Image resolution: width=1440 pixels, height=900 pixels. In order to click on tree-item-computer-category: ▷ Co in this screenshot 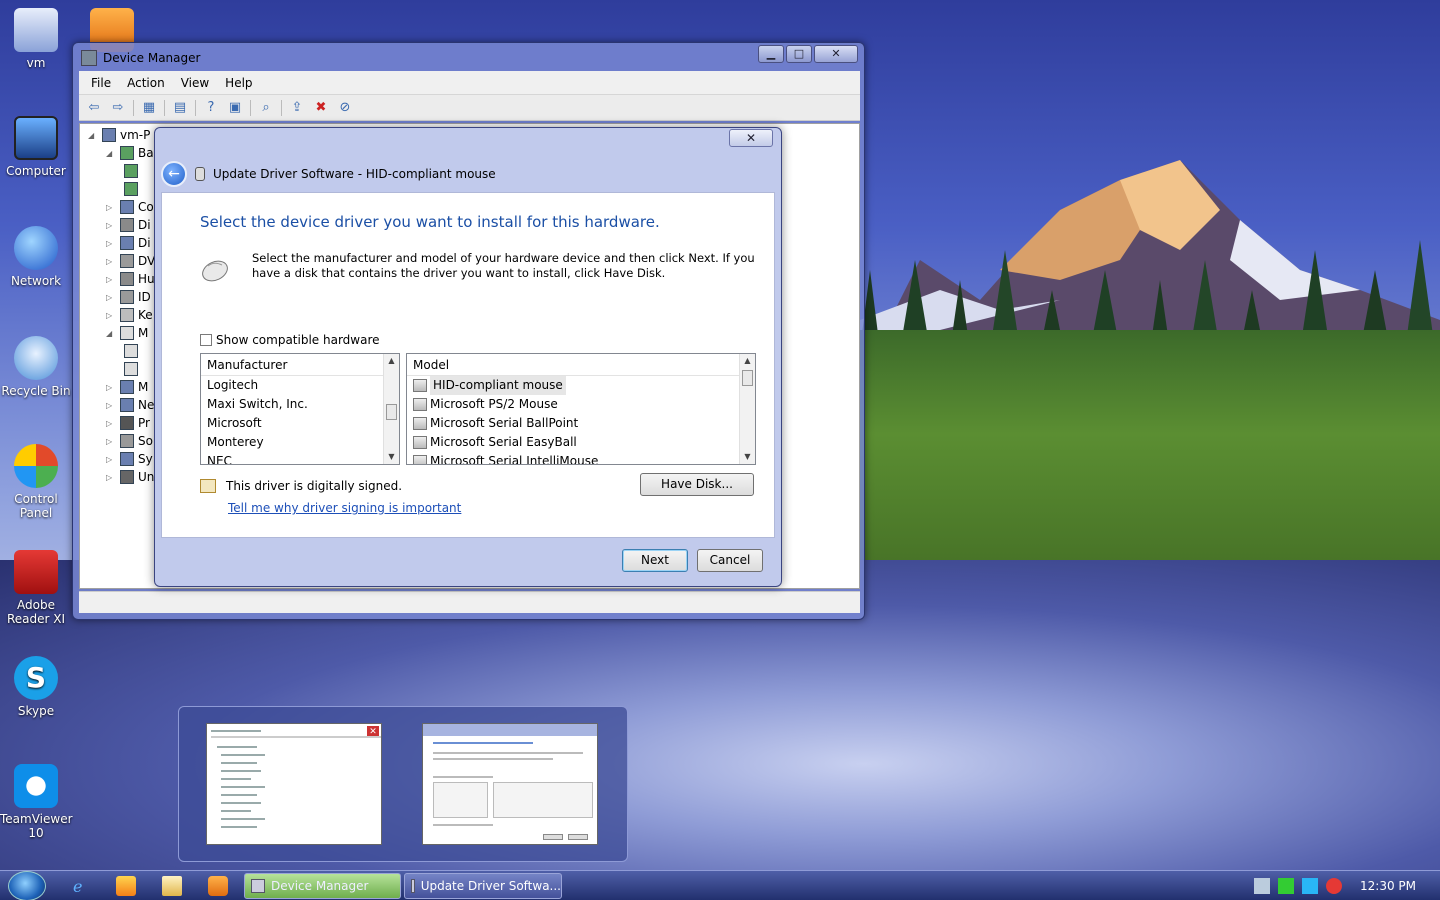, I will do `click(130, 207)`.